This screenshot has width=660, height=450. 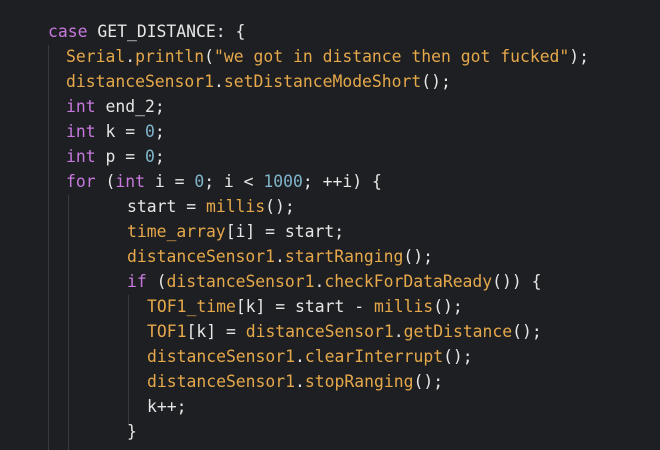 What do you see at coordinates (169, 181) in the screenshot?
I see `code-token: i =` at bounding box center [169, 181].